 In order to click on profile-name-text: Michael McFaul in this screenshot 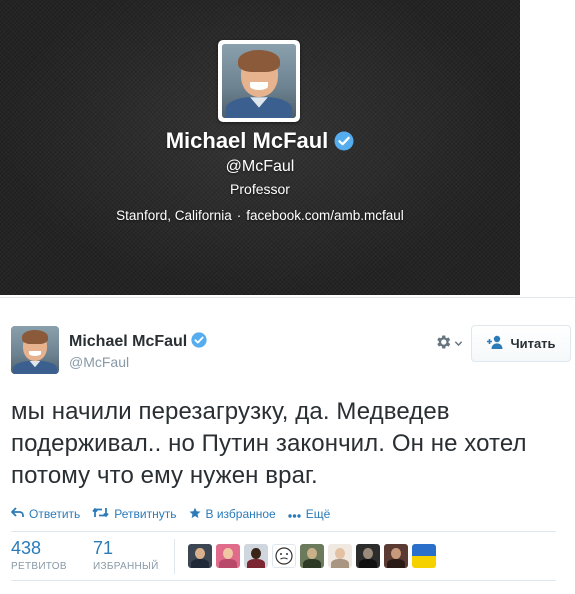, I will do `click(247, 140)`.